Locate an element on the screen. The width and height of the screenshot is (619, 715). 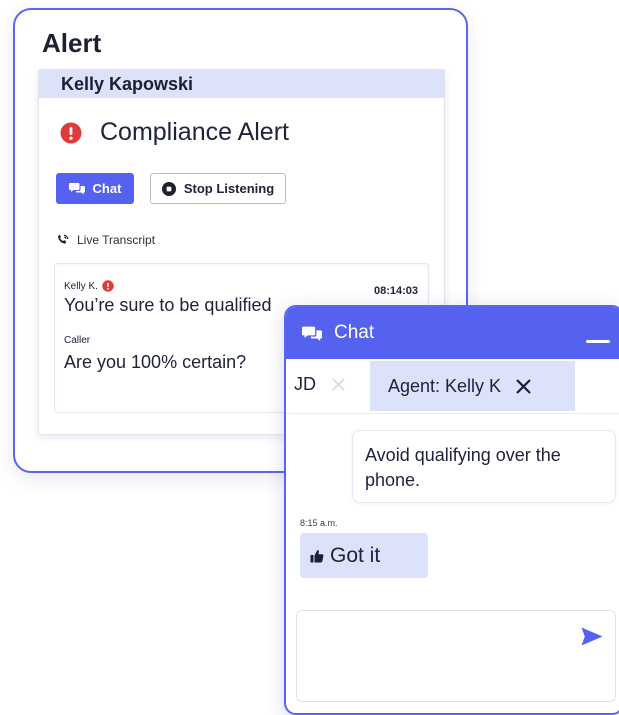
message-time: 8:15 a.m. is located at coordinates (319, 523).